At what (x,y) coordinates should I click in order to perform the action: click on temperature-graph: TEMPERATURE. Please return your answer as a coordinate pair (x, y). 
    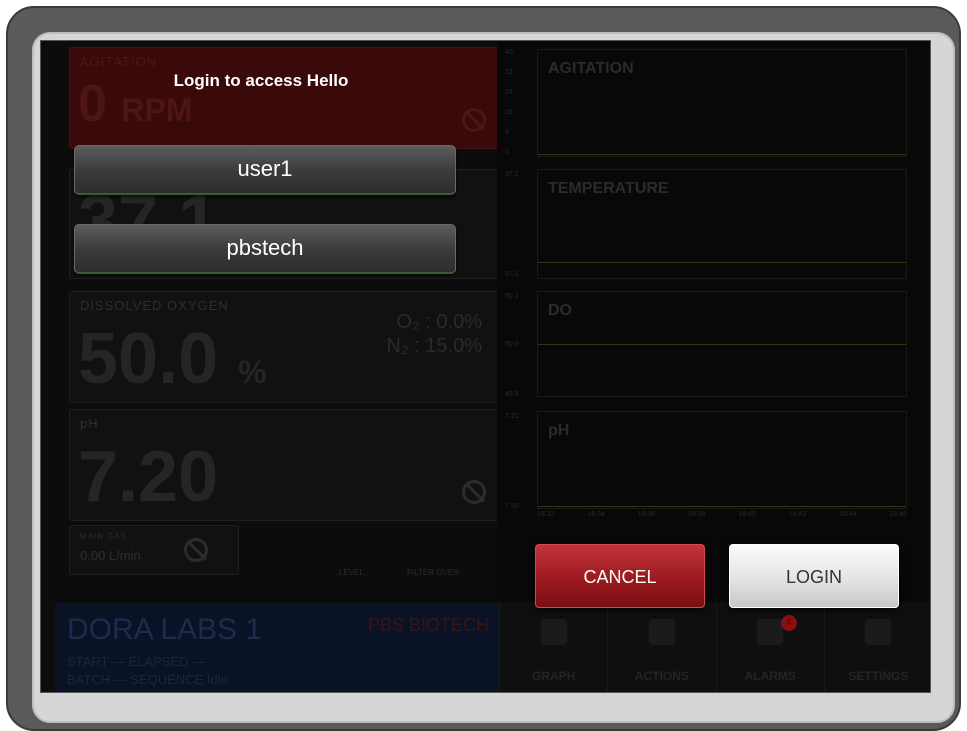
    Looking at the image, I should click on (722, 224).